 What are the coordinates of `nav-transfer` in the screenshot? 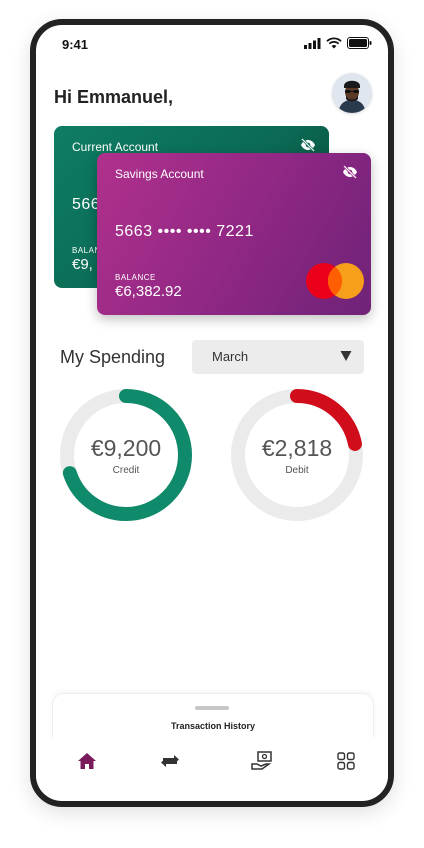 It's located at (170, 761).